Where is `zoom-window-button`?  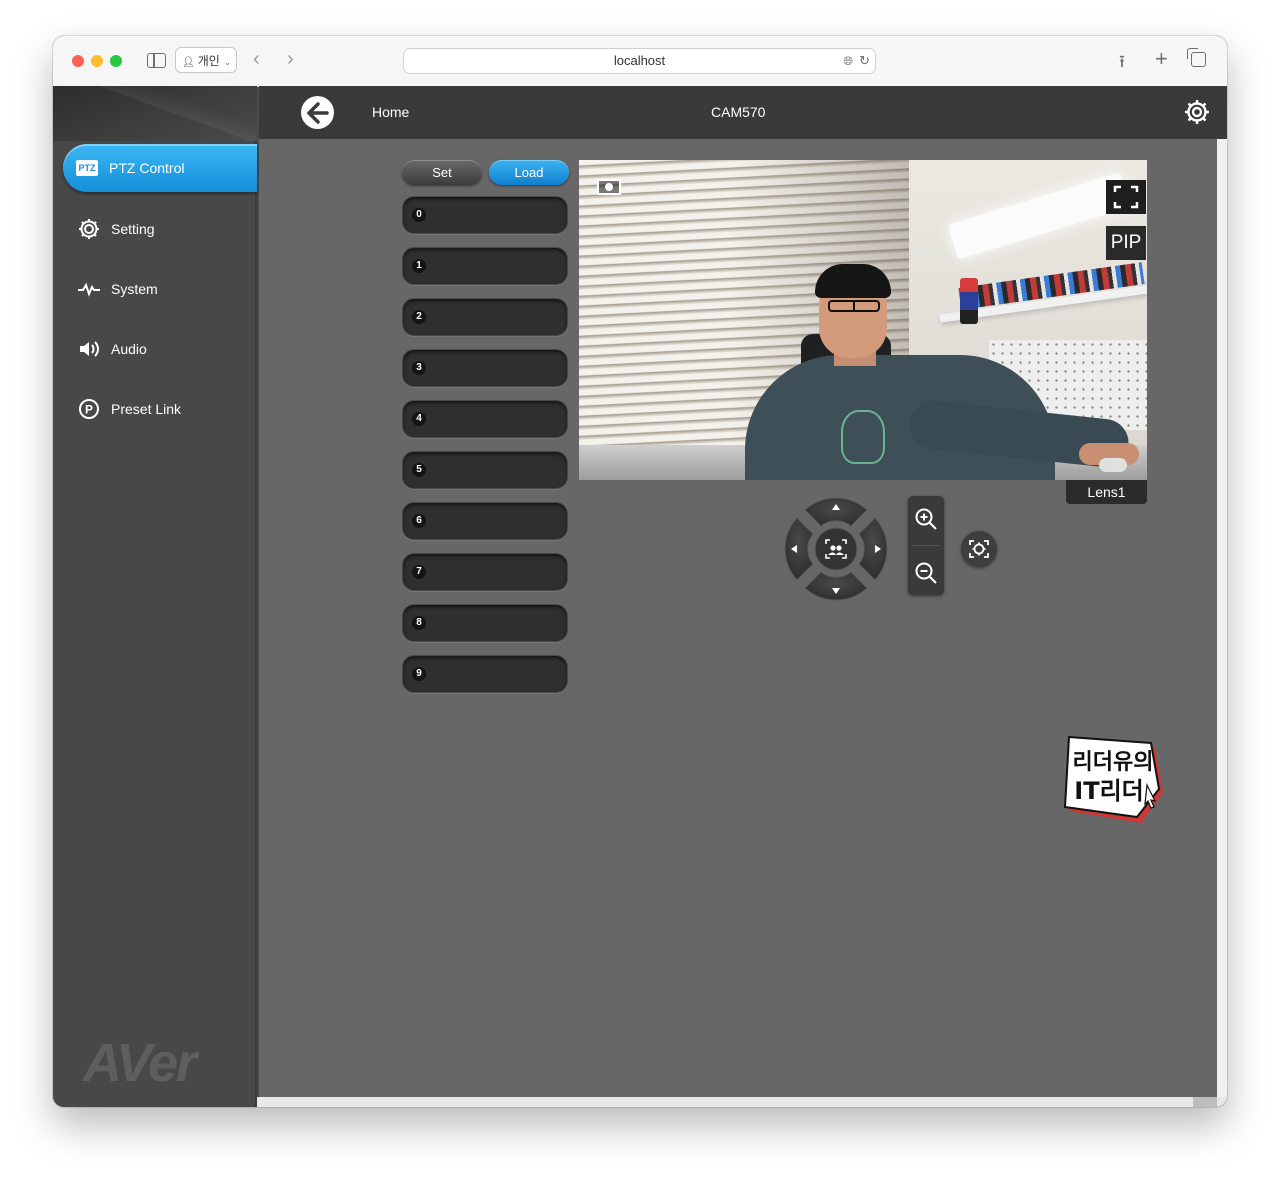 zoom-window-button is located at coordinates (116, 61).